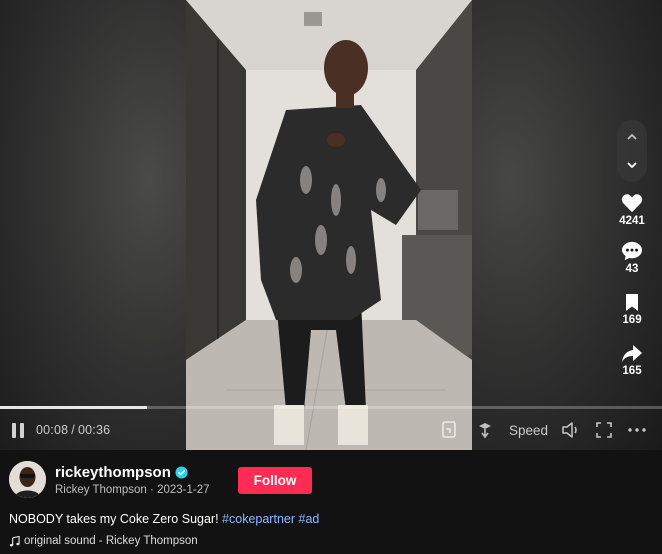 This screenshot has width=662, height=554. I want to click on more-options-button, so click(638, 430).